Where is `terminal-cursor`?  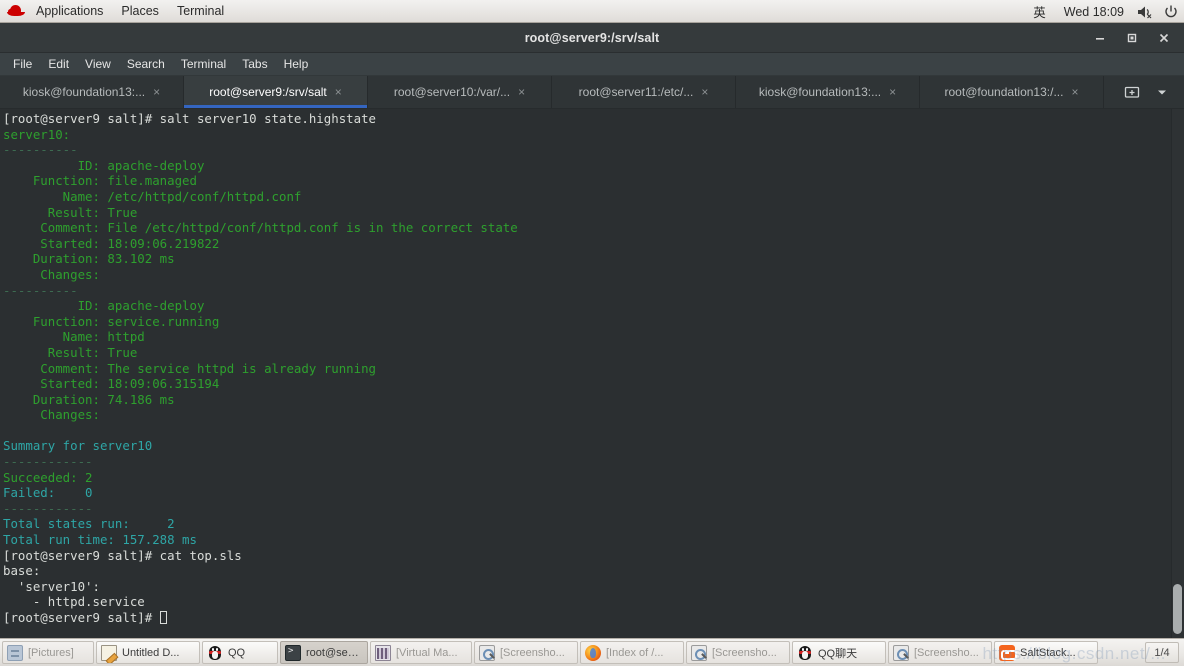 terminal-cursor is located at coordinates (163, 617).